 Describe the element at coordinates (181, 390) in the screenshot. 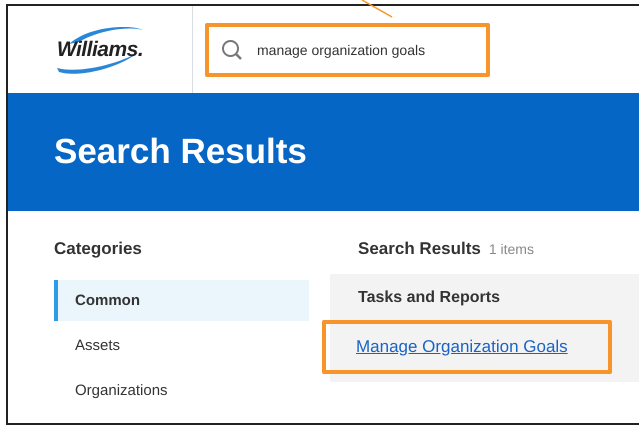

I see `category-item: Organizations` at that location.